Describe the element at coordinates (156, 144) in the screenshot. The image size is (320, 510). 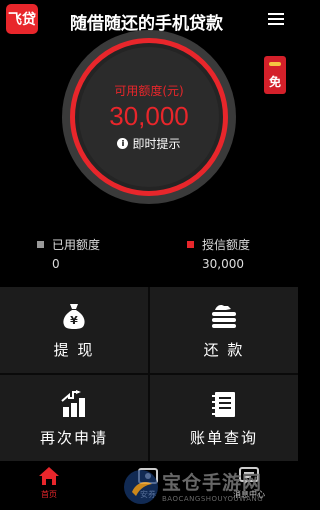
I see `instant-tip-label: 即时提示` at that location.